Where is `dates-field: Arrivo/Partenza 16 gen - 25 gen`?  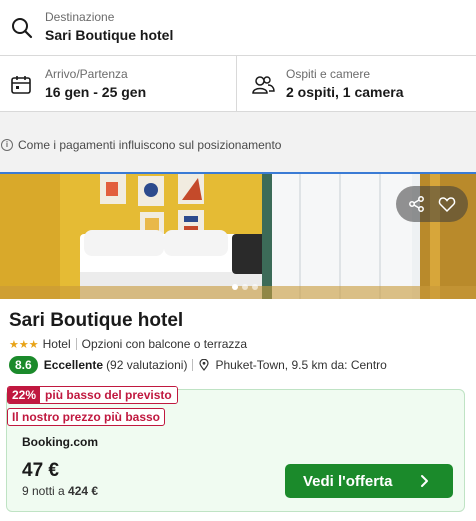 dates-field: Arrivo/Partenza 16 gen - 25 gen is located at coordinates (118, 84).